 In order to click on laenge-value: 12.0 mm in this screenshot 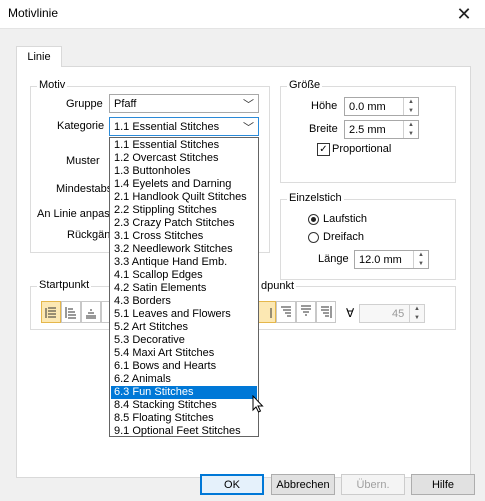, I will do `click(380, 260)`.